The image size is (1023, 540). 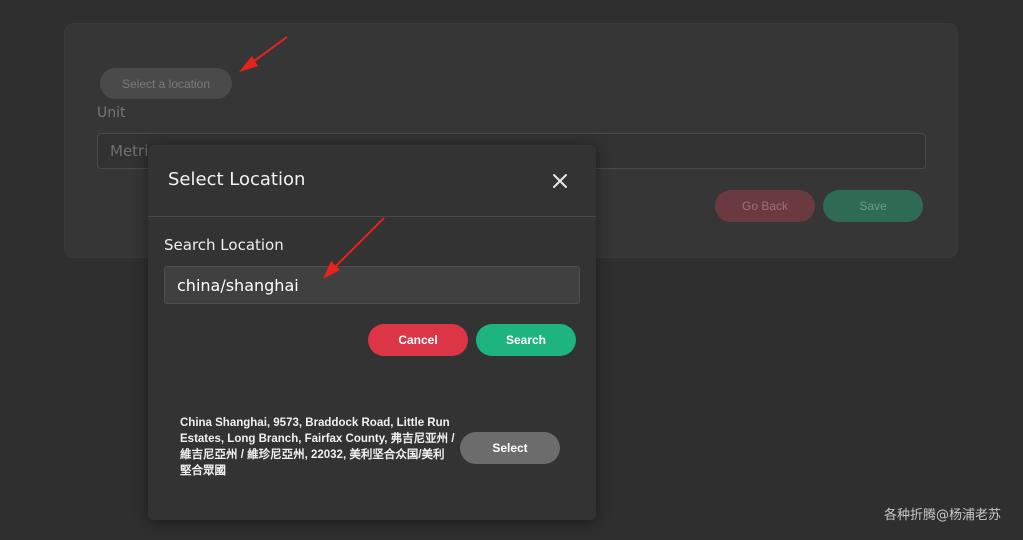 What do you see at coordinates (526, 340) in the screenshot?
I see `search-button: Search` at bounding box center [526, 340].